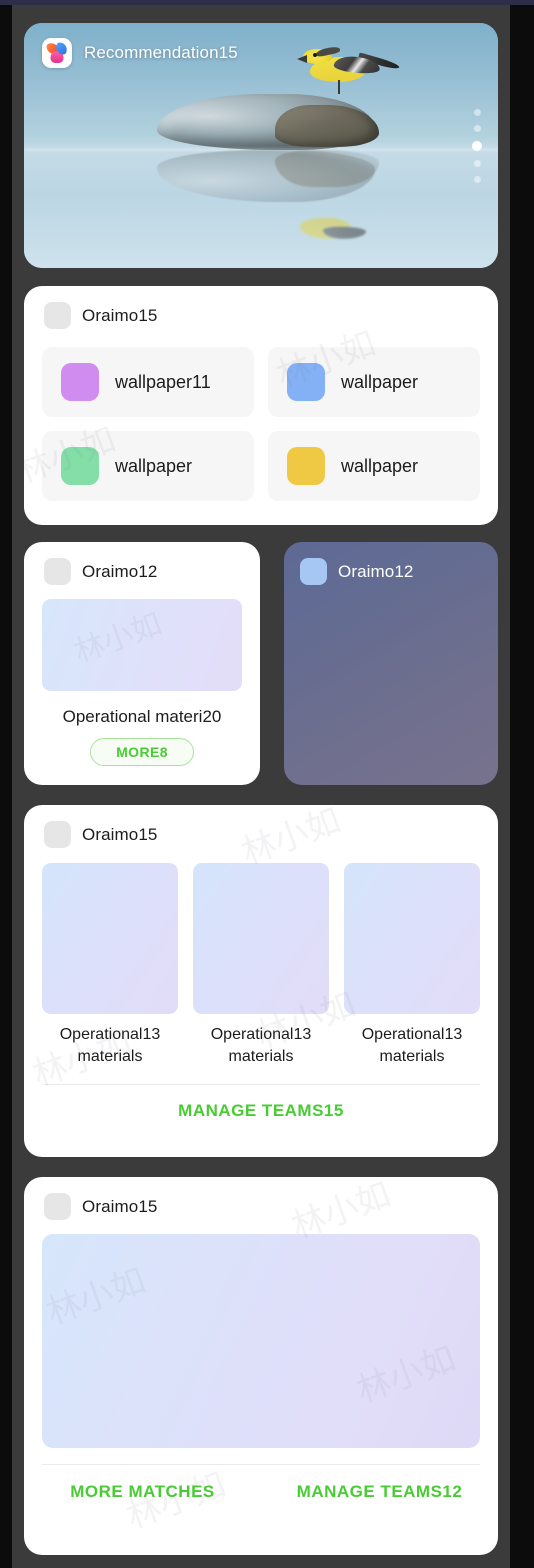 The image size is (534, 1568). I want to click on dark-promo-card: Oraimo12, so click(391, 663).